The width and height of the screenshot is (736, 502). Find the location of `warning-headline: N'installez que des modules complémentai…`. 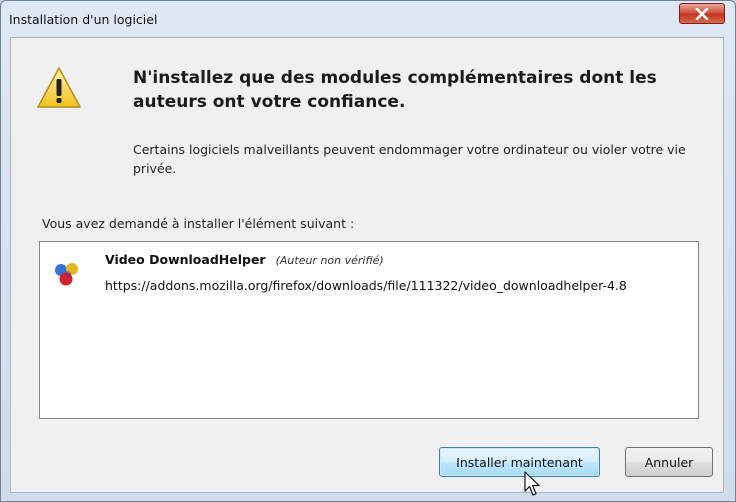

warning-headline: N'installez que des modules complémentai… is located at coordinates (395, 90).